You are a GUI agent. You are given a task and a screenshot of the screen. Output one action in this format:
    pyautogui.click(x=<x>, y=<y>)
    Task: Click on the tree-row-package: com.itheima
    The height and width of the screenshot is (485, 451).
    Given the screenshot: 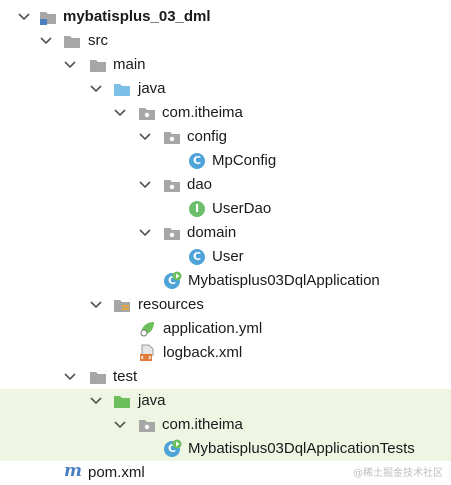 What is the action you would take?
    pyautogui.click(x=225, y=113)
    